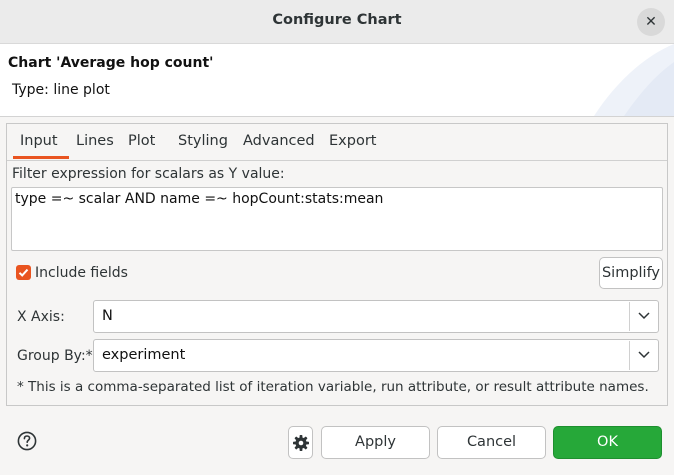 The height and width of the screenshot is (475, 674). I want to click on banner-decoration, so click(634, 80).